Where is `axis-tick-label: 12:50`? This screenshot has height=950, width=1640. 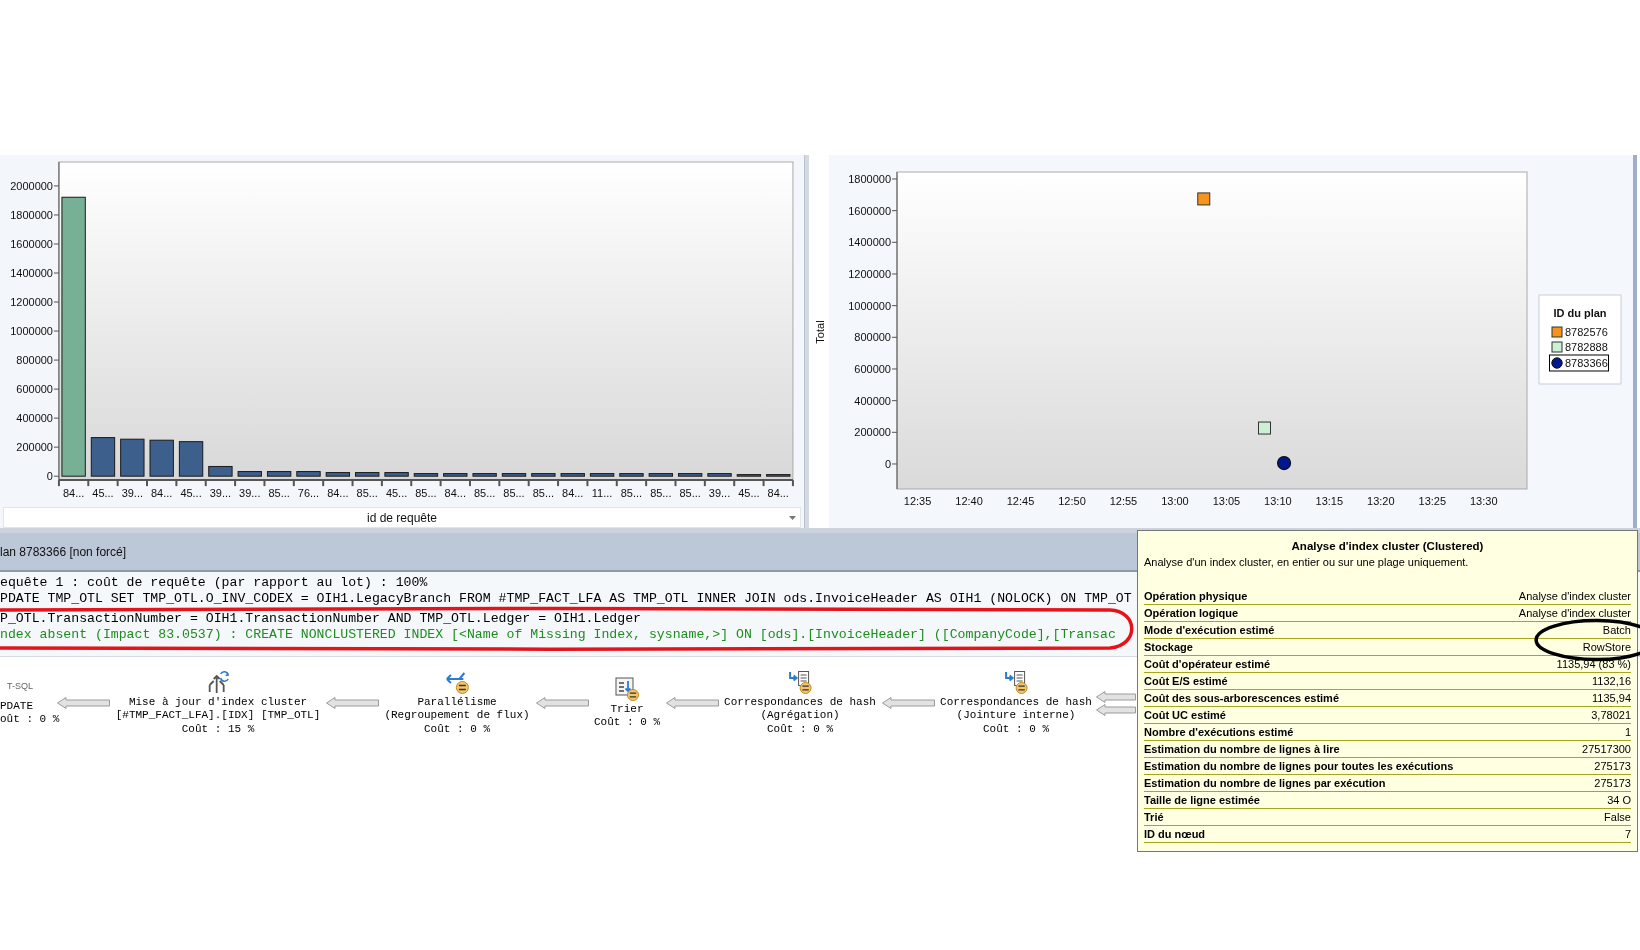
axis-tick-label: 12:50 is located at coordinates (1072, 501).